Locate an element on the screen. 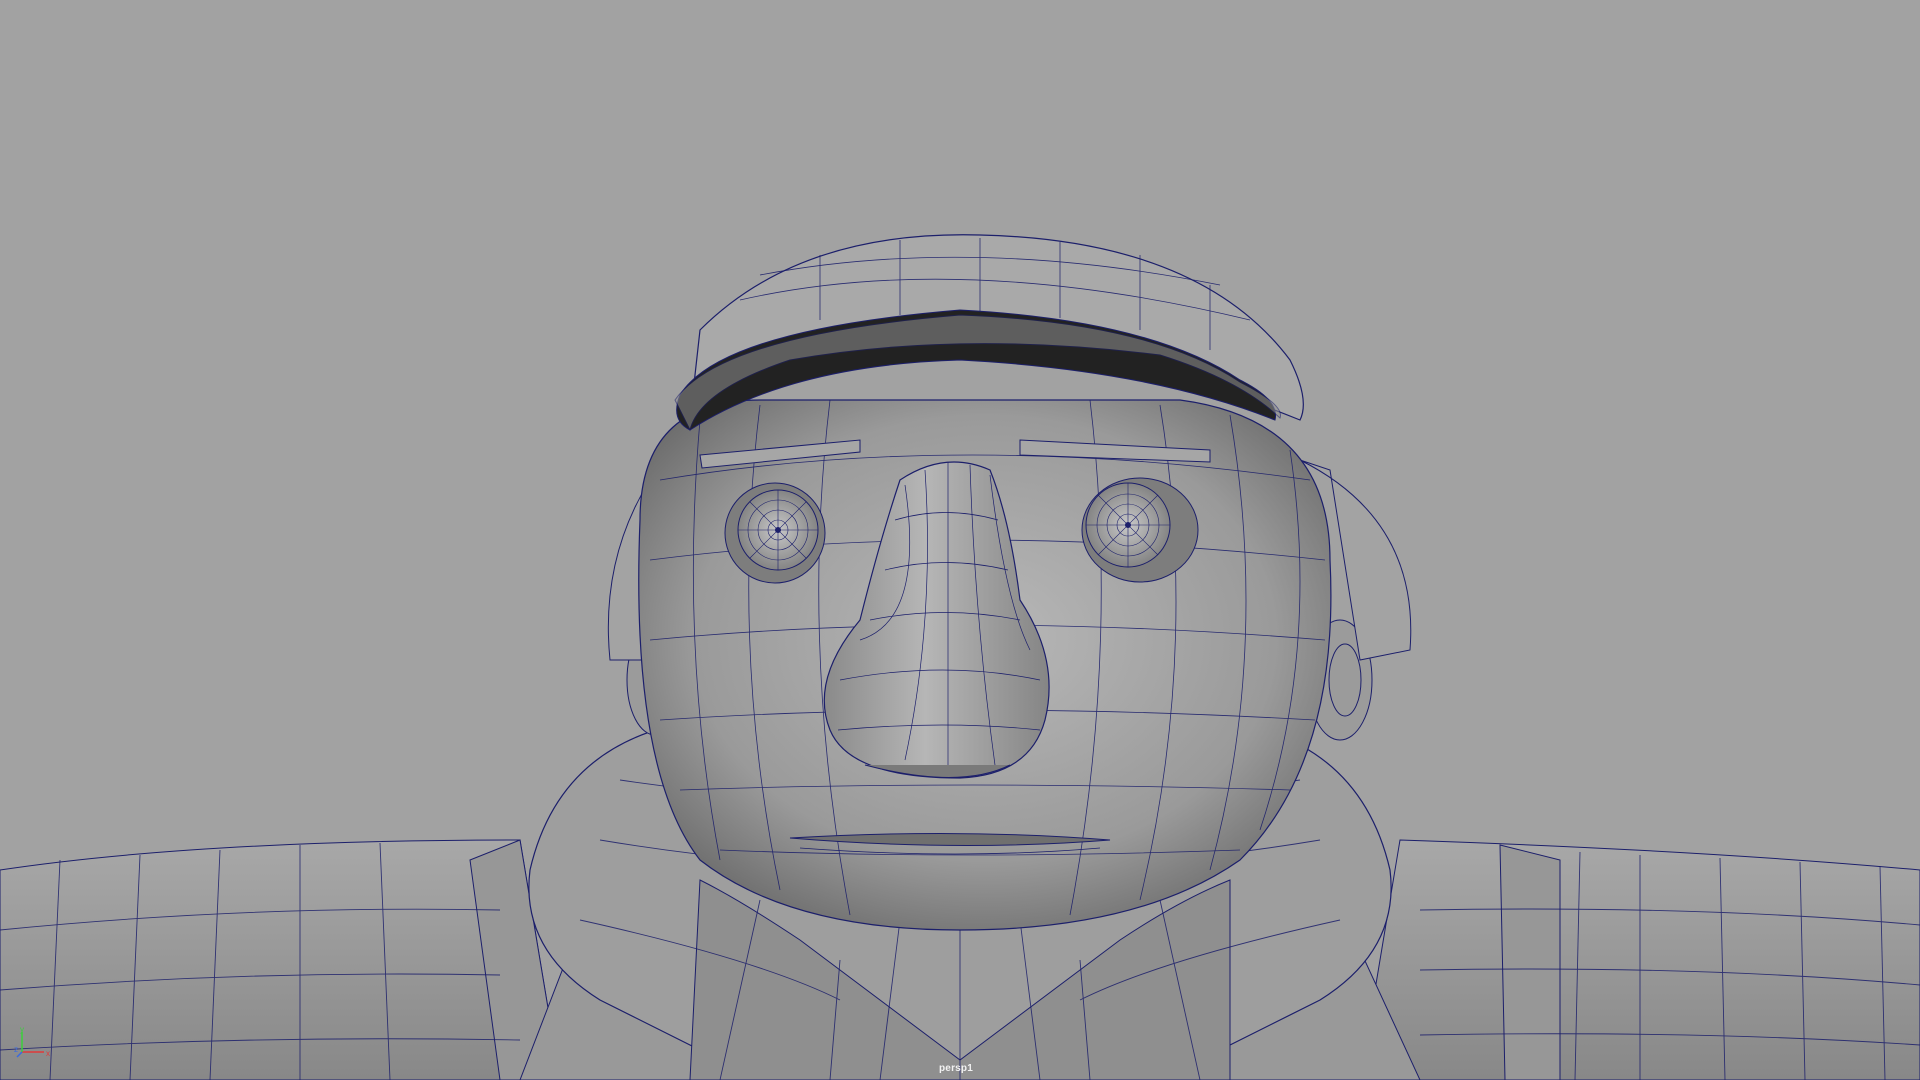  y-axis-label: y is located at coordinates (22, 1030).